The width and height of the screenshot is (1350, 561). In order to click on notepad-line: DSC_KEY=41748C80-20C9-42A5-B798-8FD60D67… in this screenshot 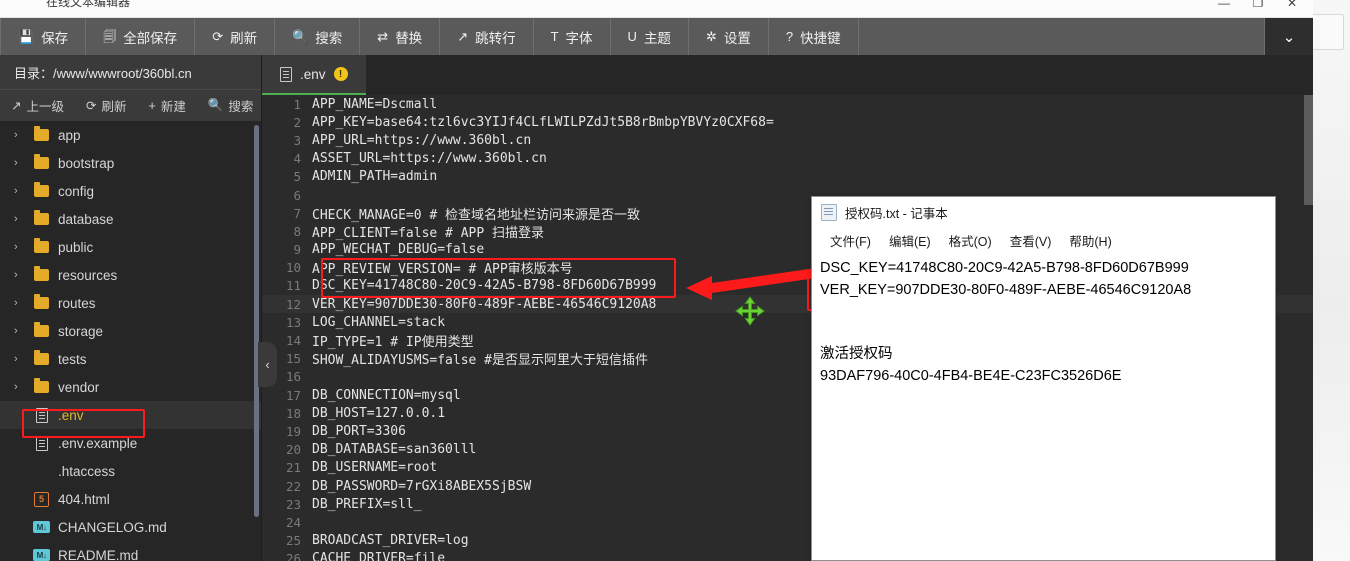, I will do `click(1004, 268)`.